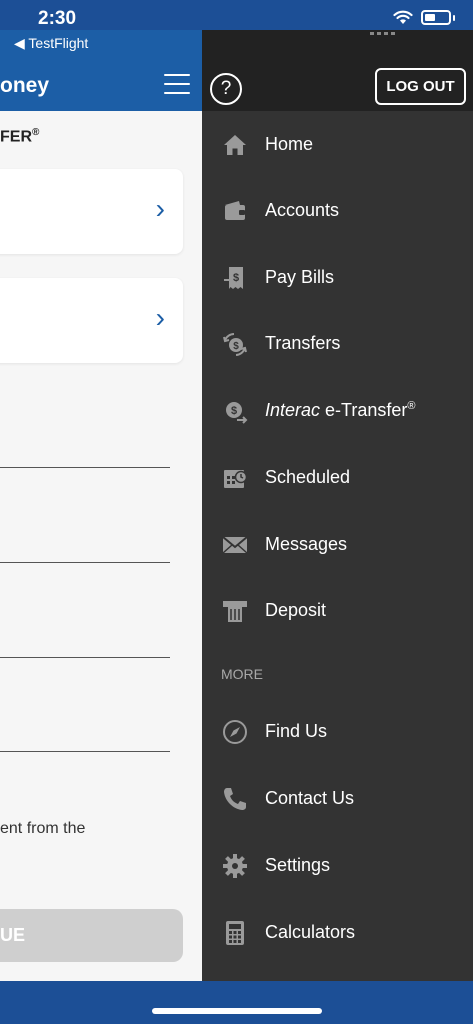  Describe the element at coordinates (237, 1011) in the screenshot. I see `home-indicator` at that location.